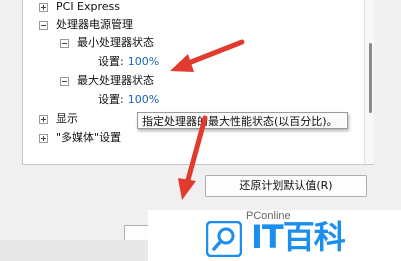  Describe the element at coordinates (370, 78) in the screenshot. I see `scrollbar-thumb` at that location.